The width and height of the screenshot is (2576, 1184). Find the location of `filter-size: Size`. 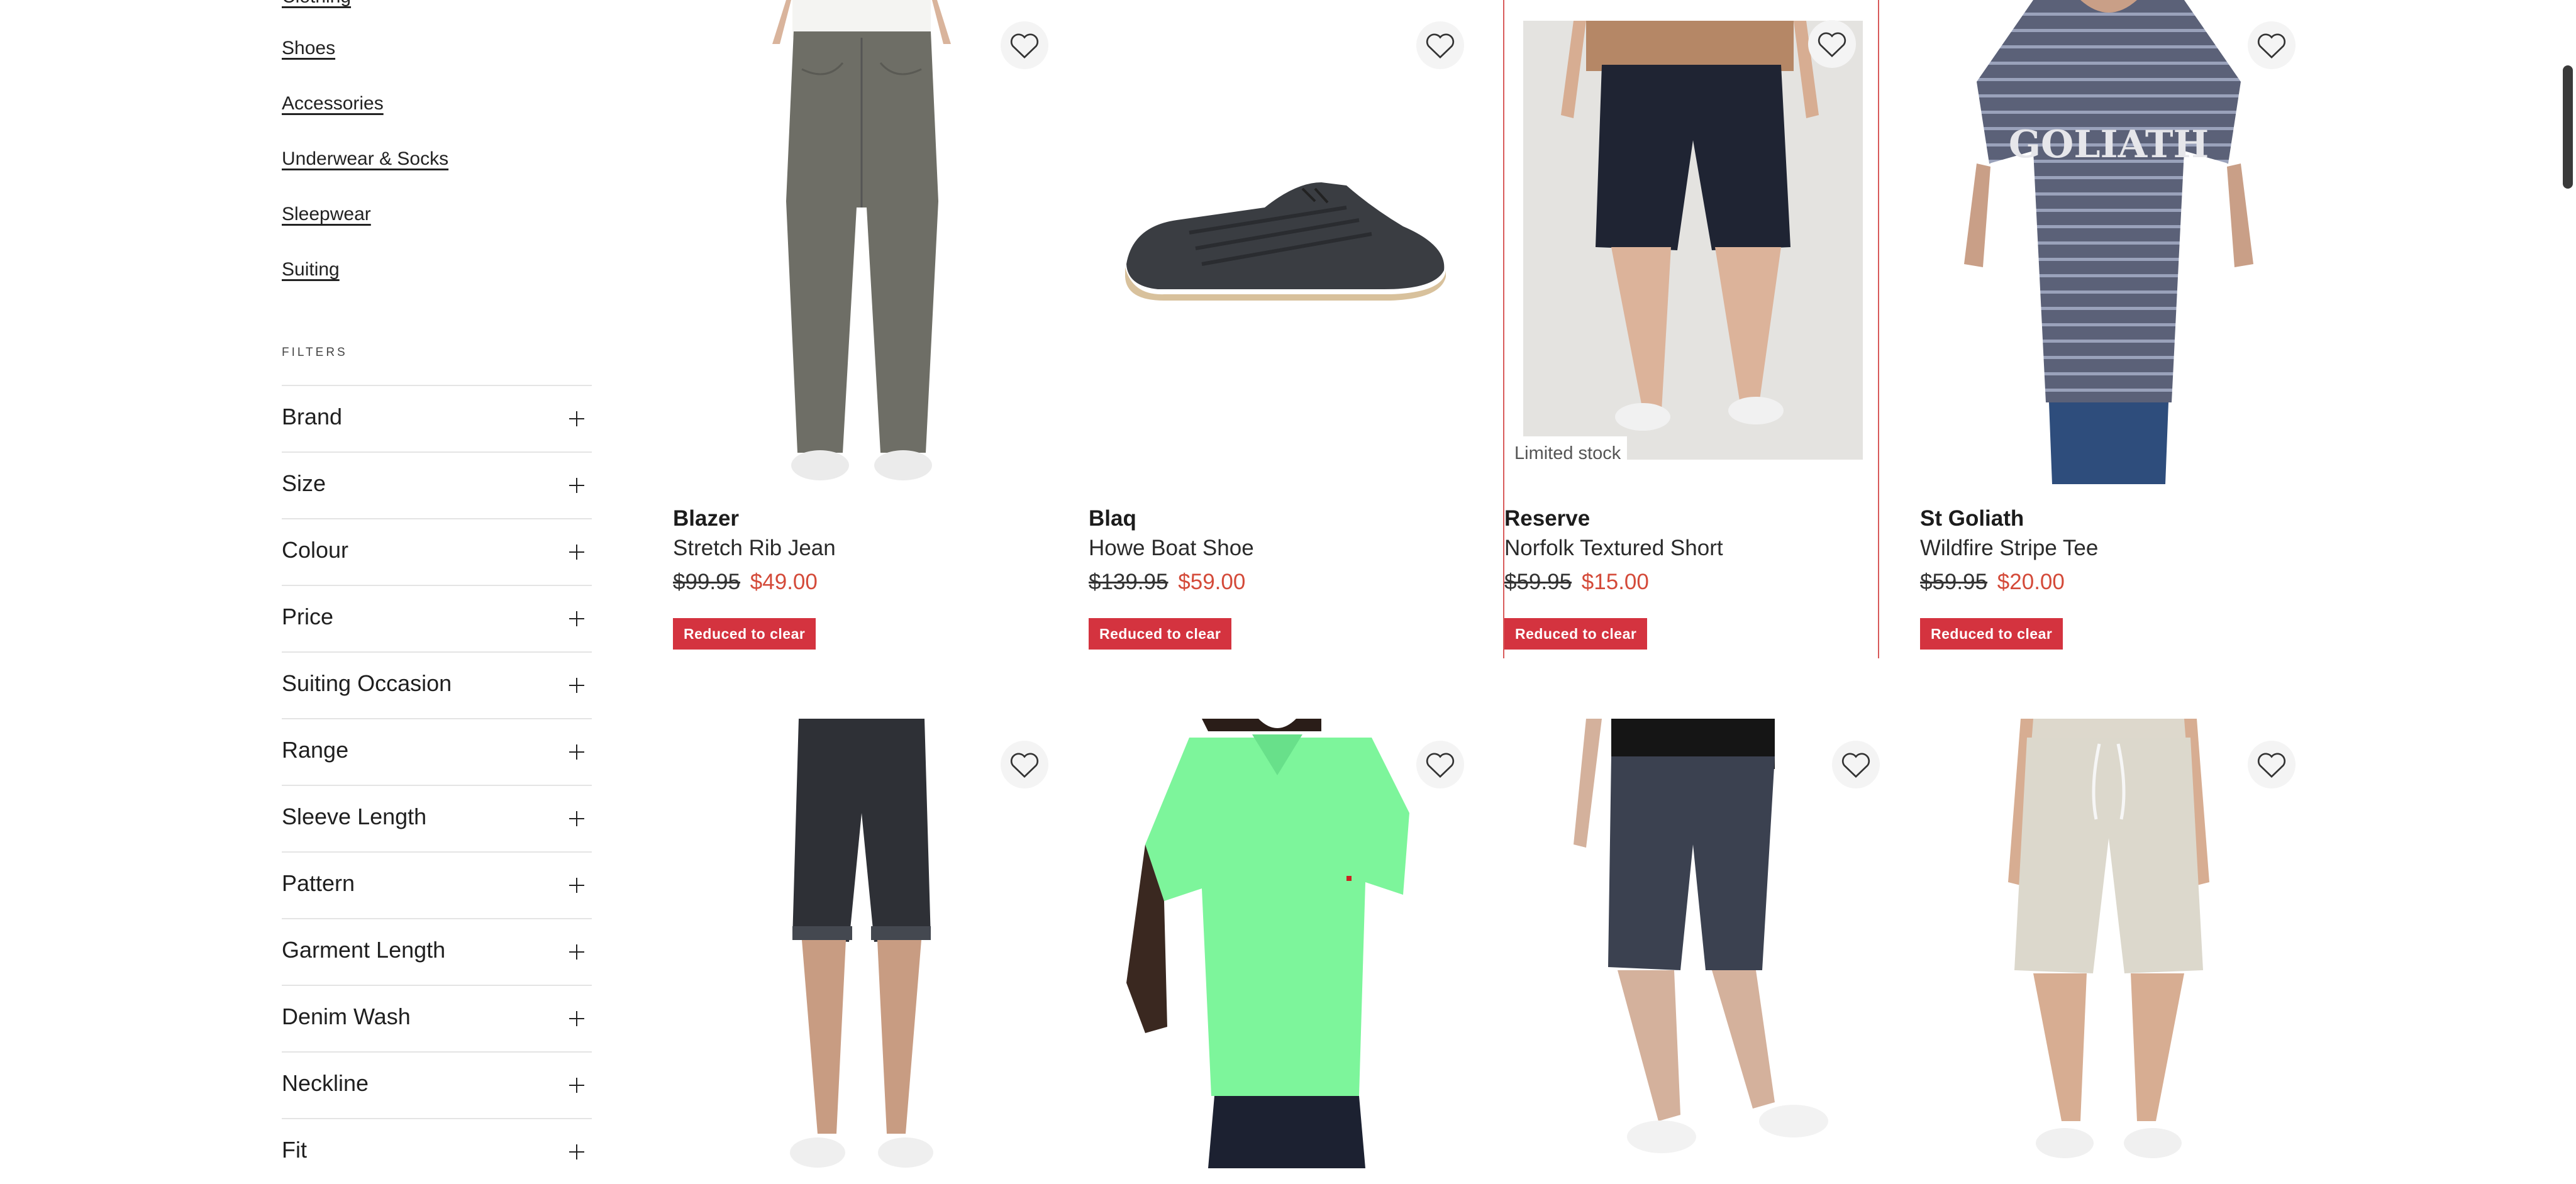

filter-size: Size is located at coordinates (437, 484).